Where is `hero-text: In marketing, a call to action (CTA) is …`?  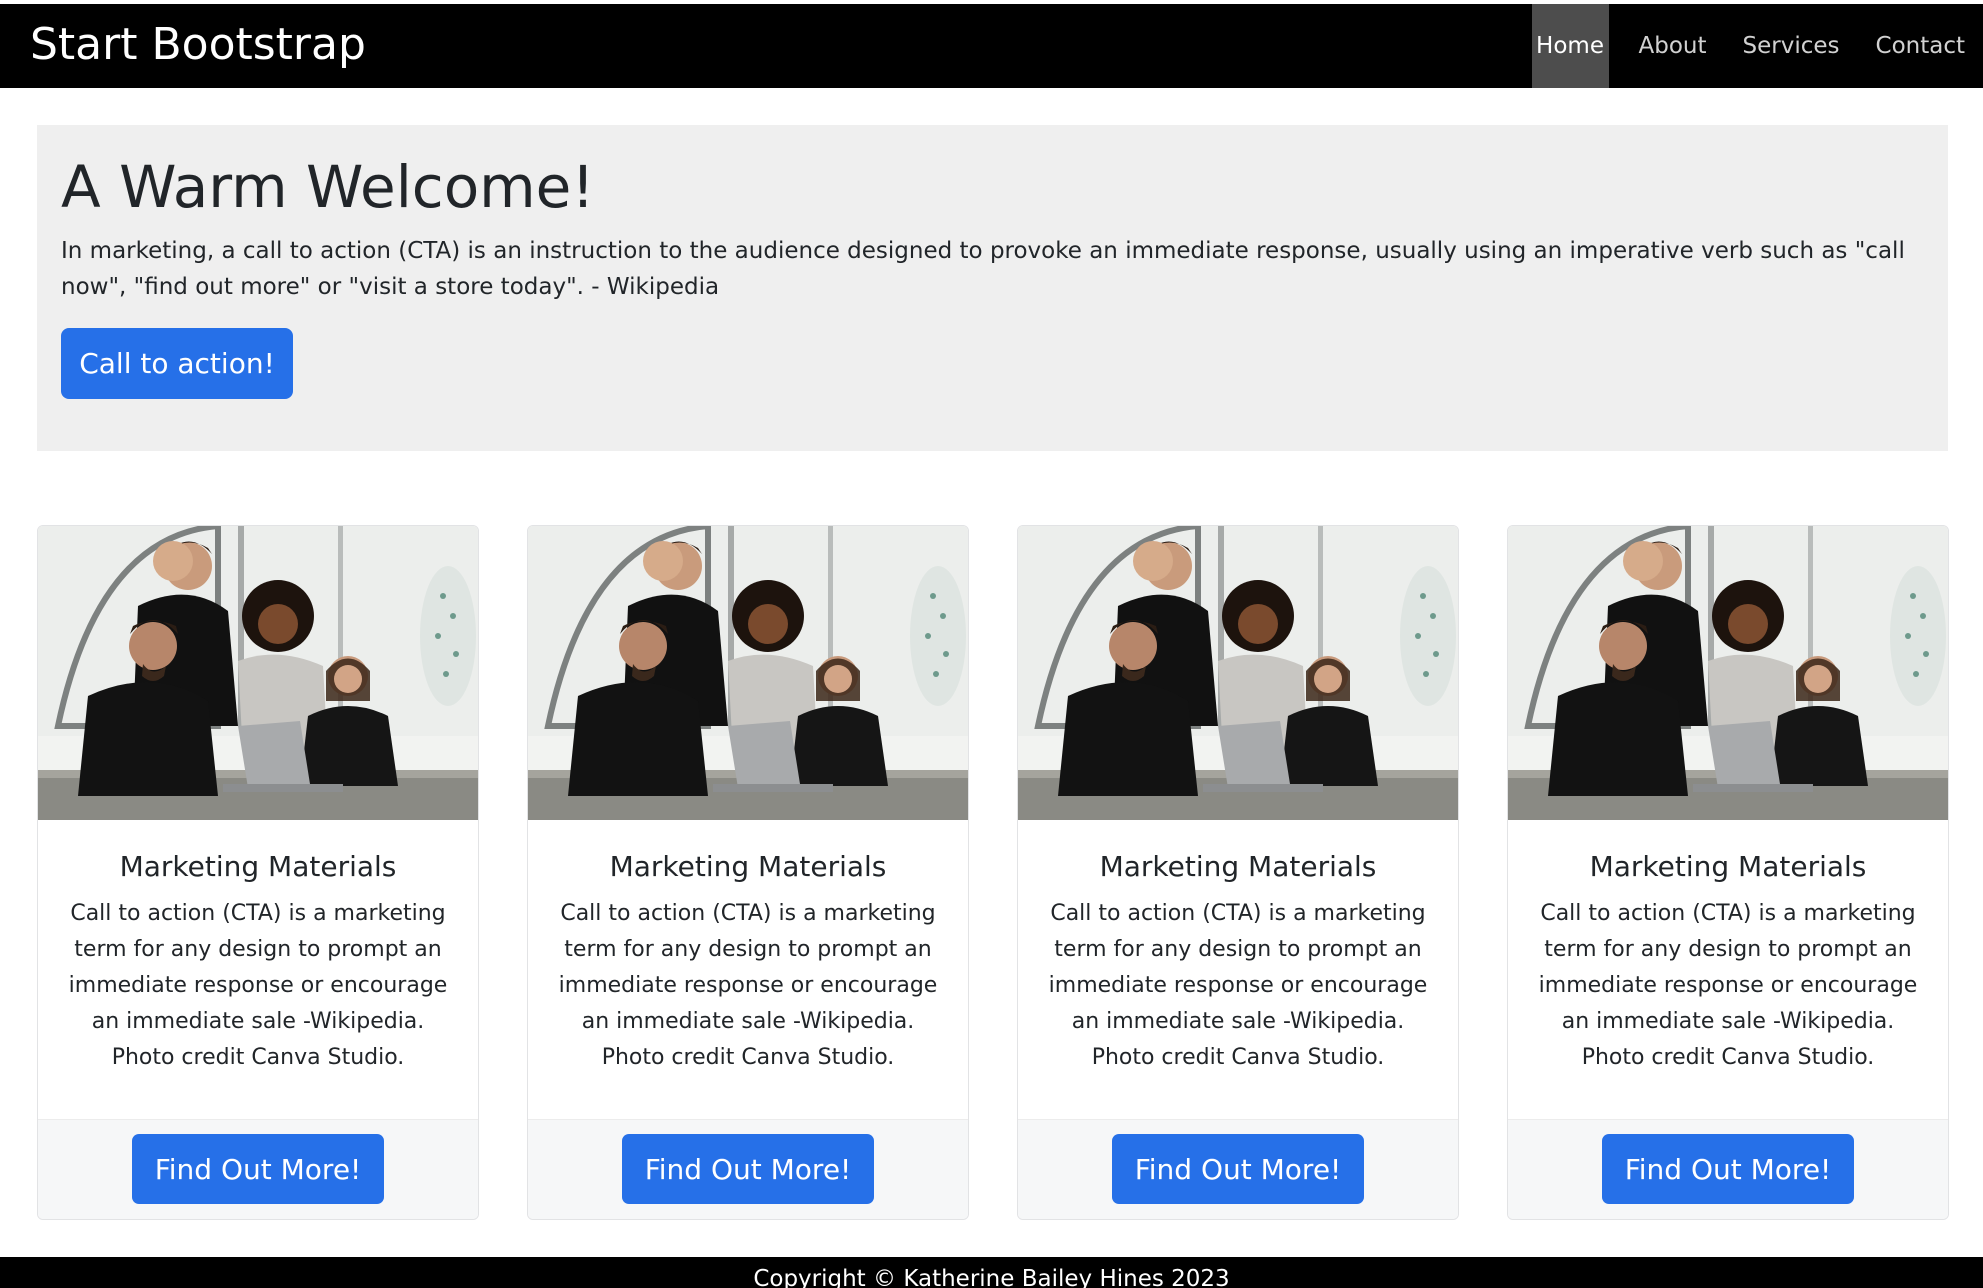 hero-text: In marketing, a call to action (CTA) is … is located at coordinates (983, 269).